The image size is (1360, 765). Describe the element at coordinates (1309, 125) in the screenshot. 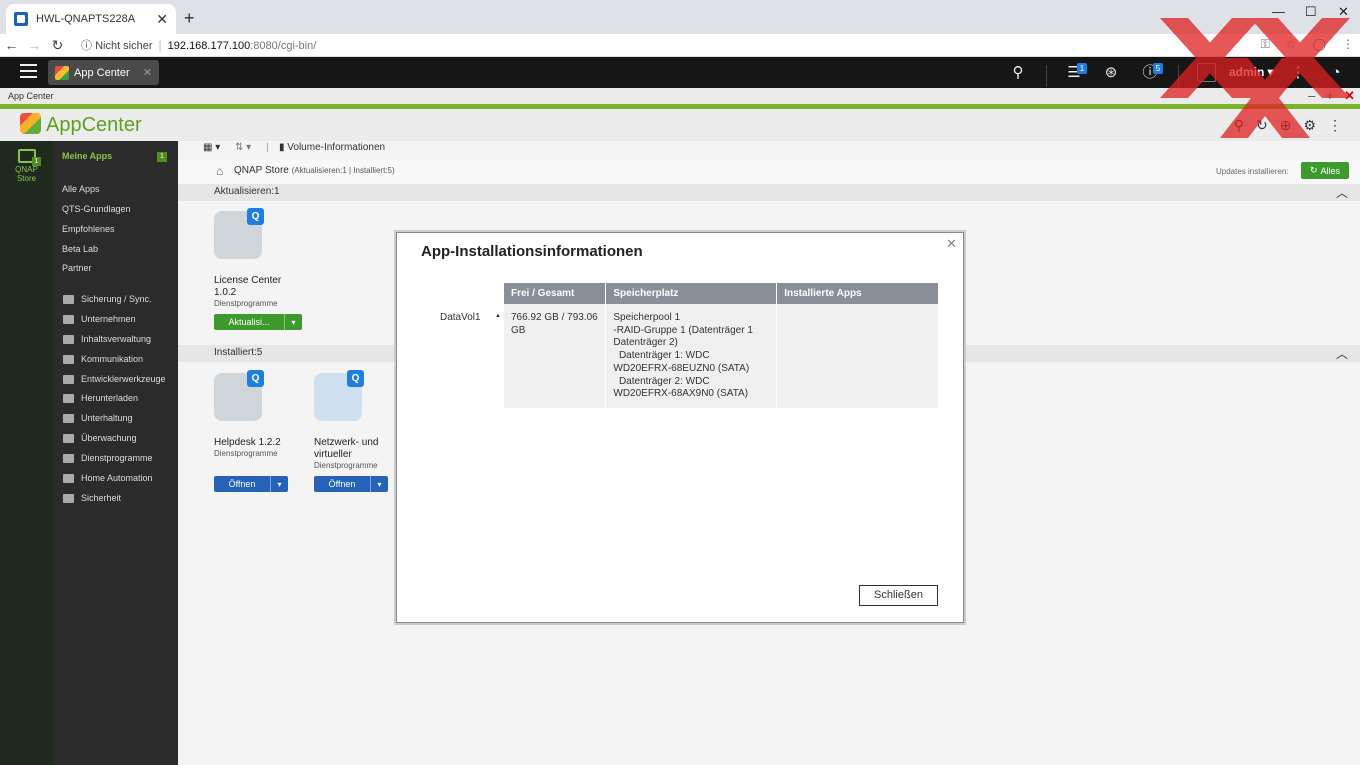

I see `settings-gear-icon: ⚙` at that location.